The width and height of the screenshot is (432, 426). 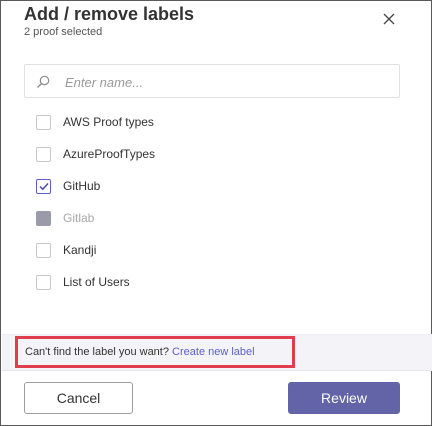 What do you see at coordinates (186, 186) in the screenshot?
I see `label-item-github: GitHub` at bounding box center [186, 186].